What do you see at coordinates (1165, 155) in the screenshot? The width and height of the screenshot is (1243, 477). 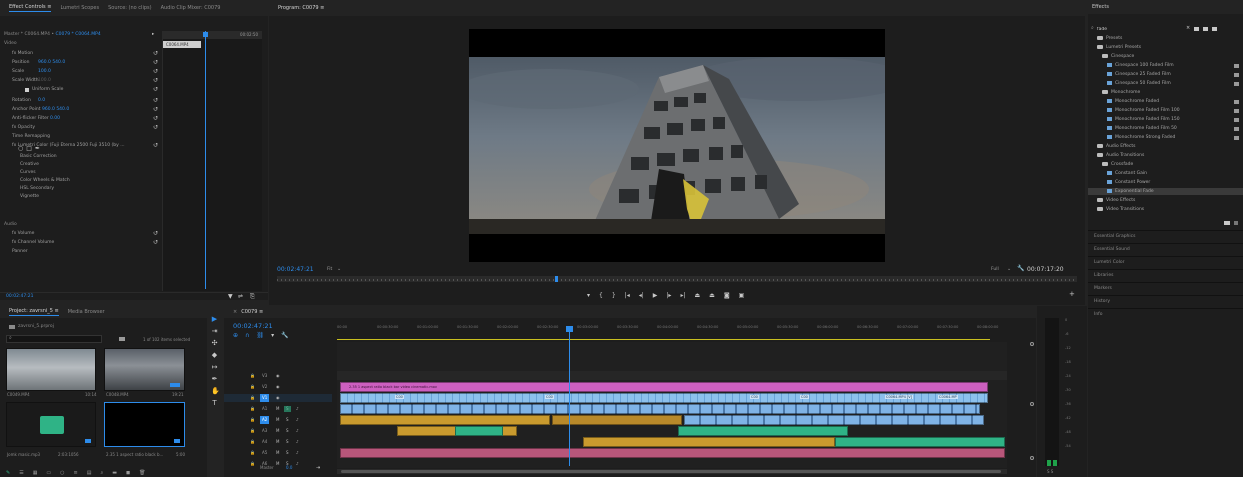 I see `effects-tree-item: Audio Transitions` at bounding box center [1165, 155].